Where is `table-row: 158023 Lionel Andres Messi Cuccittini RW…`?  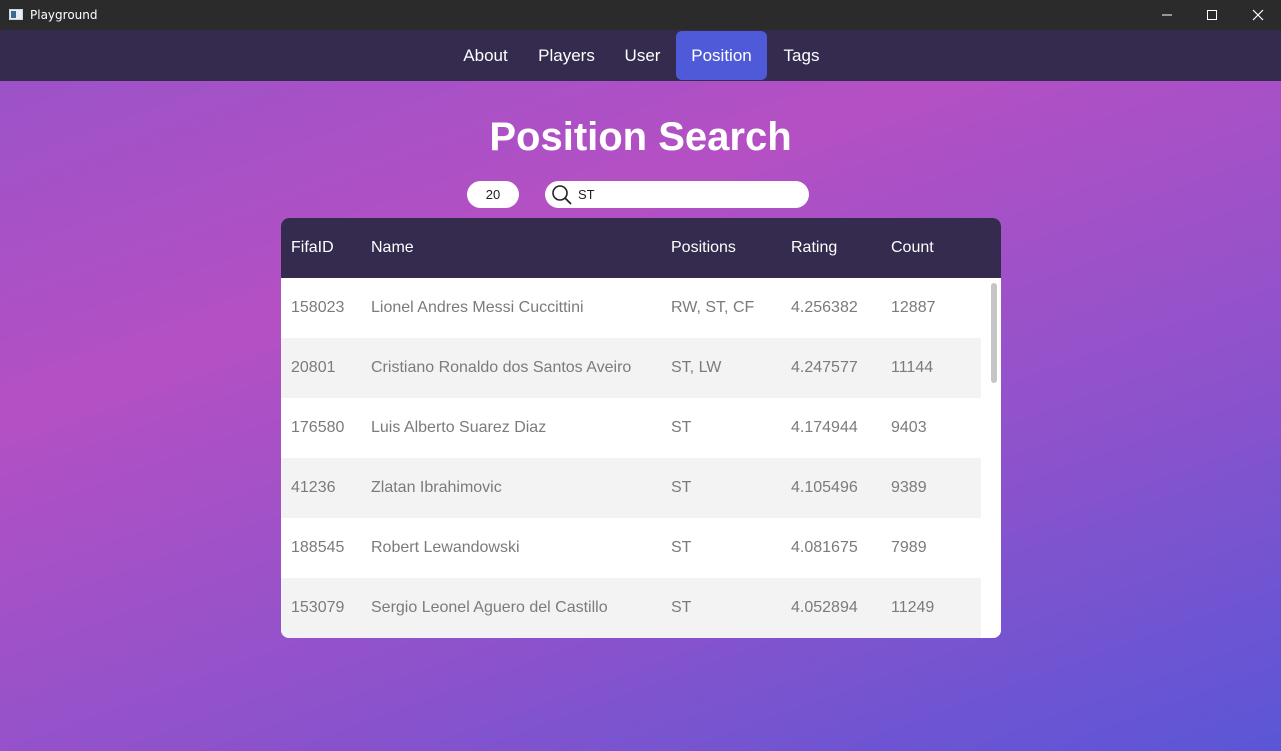
table-row: 158023 Lionel Andres Messi Cuccittini RW… is located at coordinates (631, 308).